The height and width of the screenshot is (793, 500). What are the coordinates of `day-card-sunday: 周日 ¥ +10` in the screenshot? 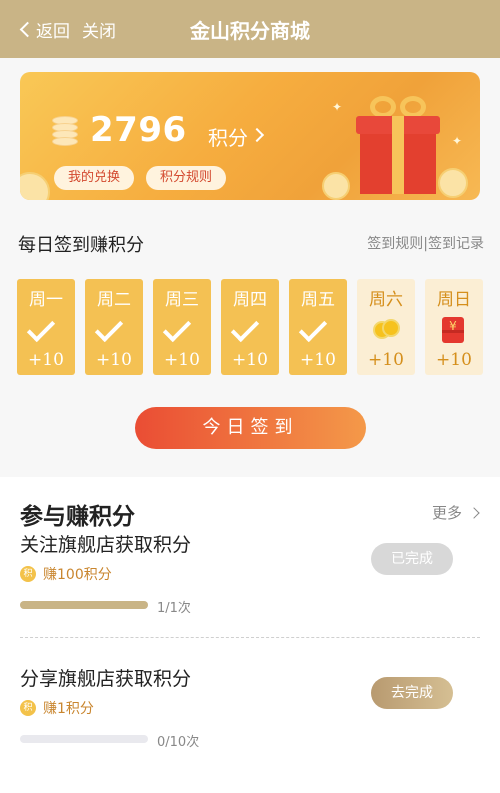 It's located at (454, 327).